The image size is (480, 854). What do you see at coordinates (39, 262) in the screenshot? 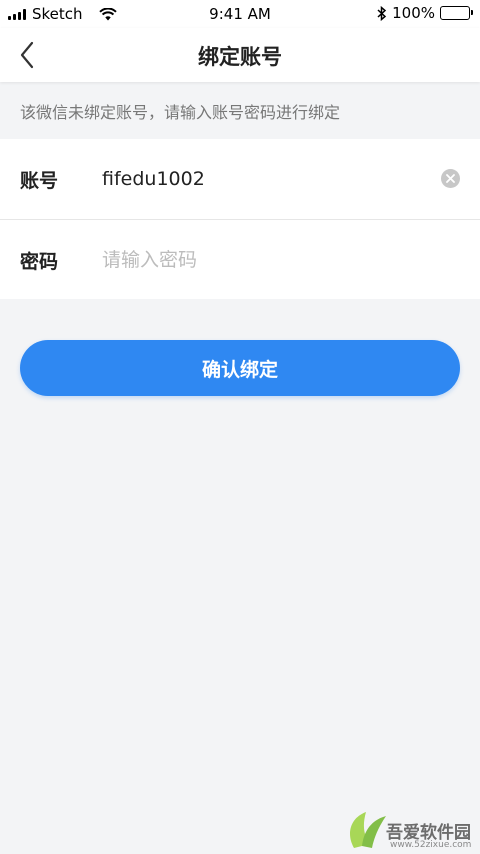
I see `password-label: 密码` at bounding box center [39, 262].